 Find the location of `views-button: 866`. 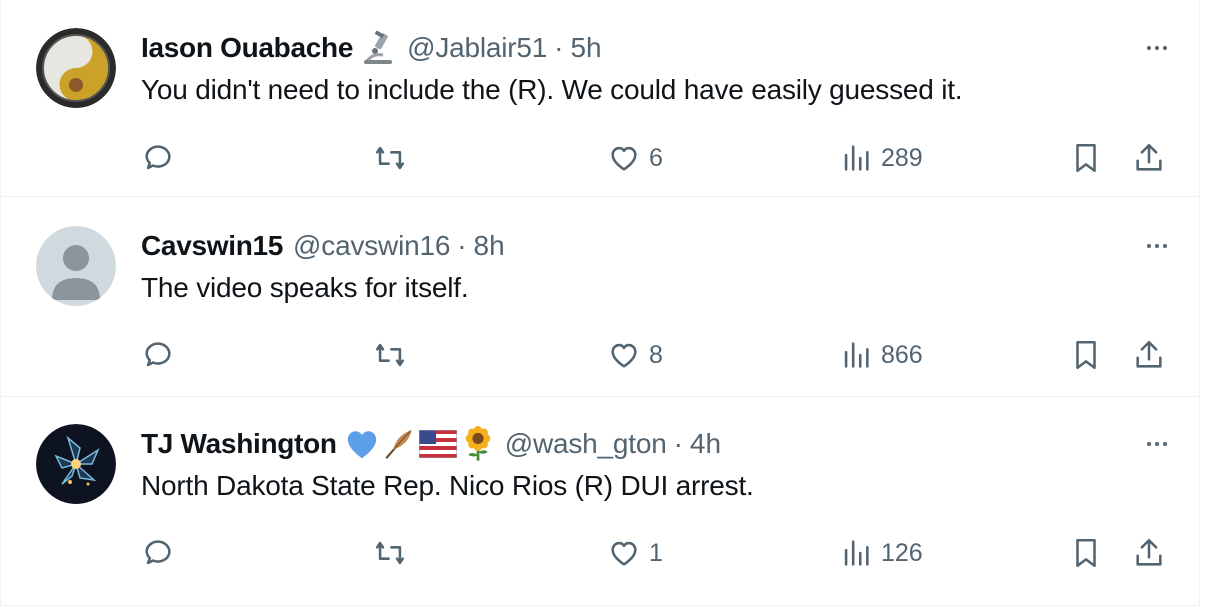

views-button: 866 is located at coordinates (881, 355).